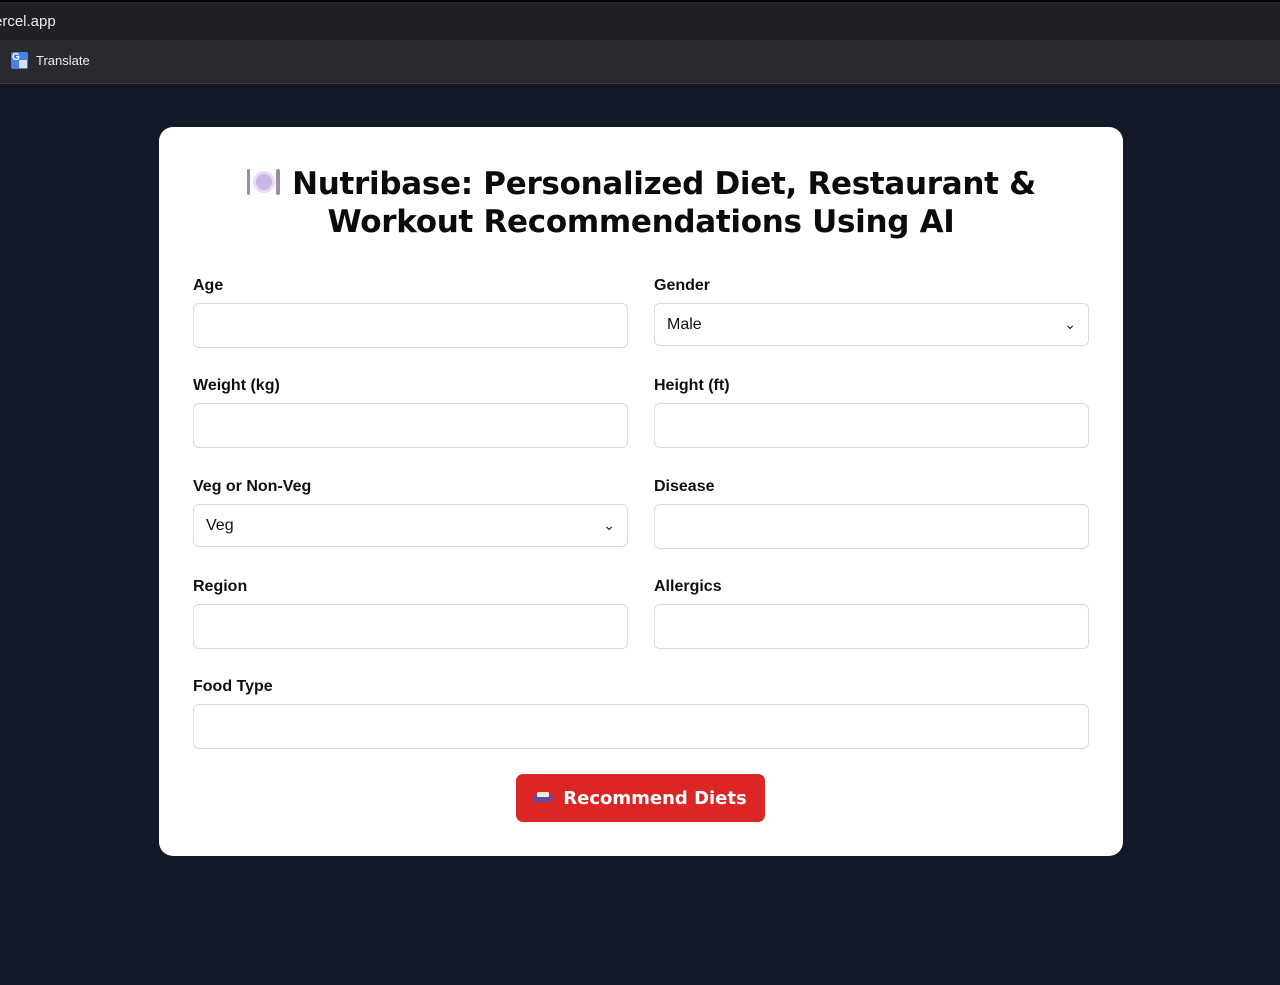  Describe the element at coordinates (410, 425) in the screenshot. I see `weight-input` at that location.